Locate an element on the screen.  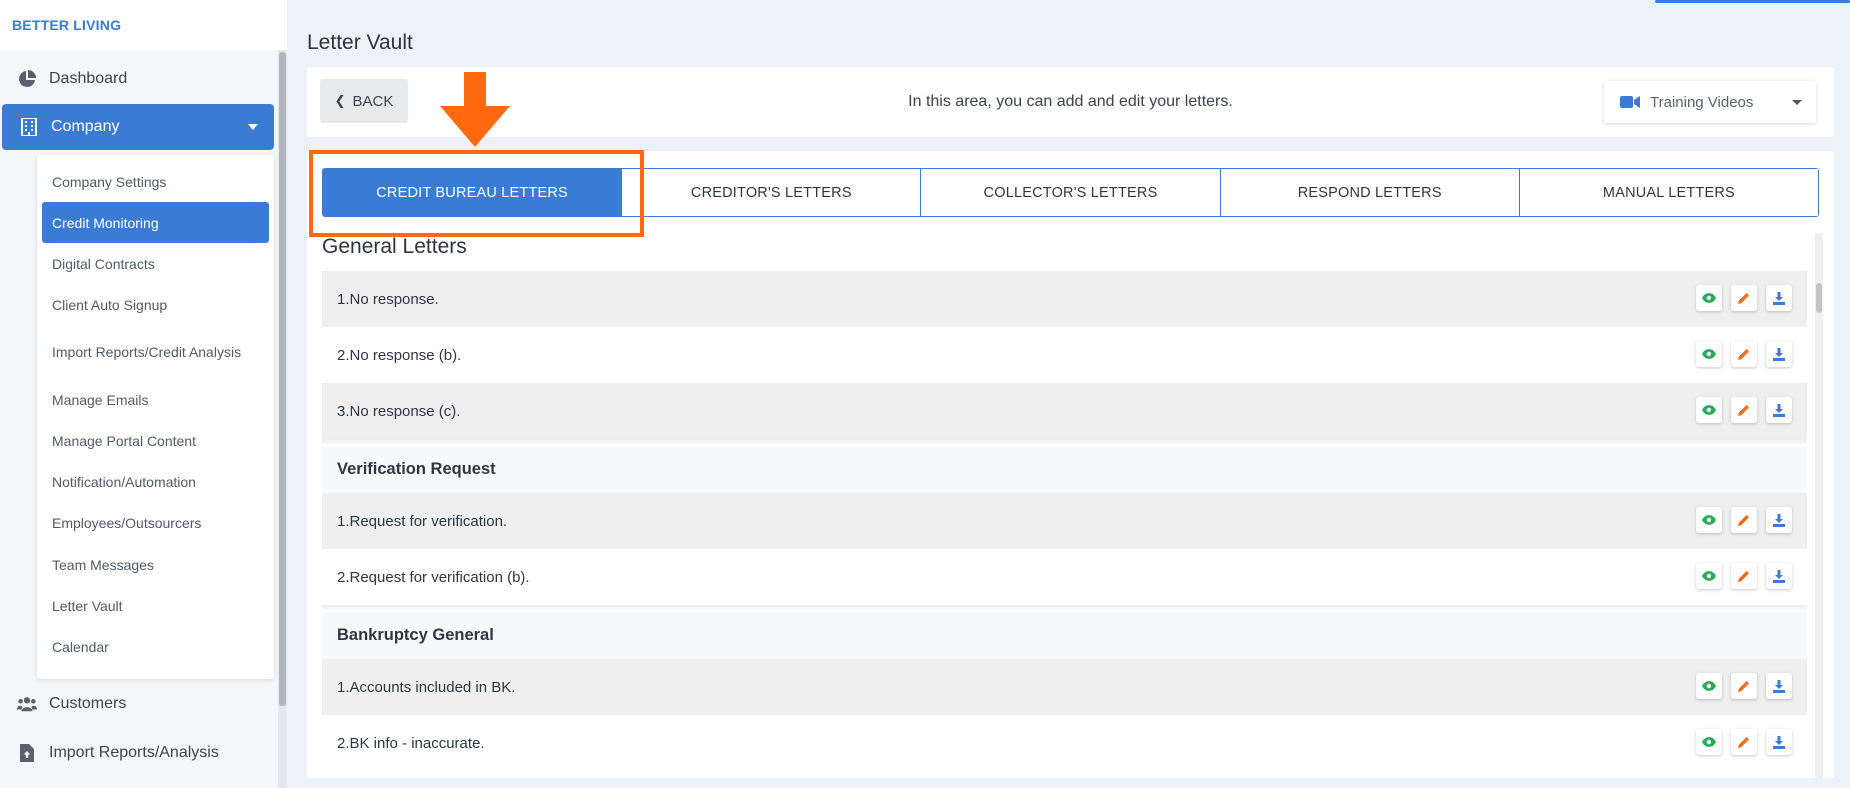
letter-name: 2.No response (b). is located at coordinates (399, 355).